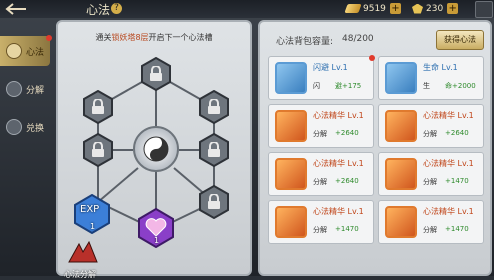 This screenshot has width=494, height=280. I want to click on gem-amount: 230, so click(435, 8).